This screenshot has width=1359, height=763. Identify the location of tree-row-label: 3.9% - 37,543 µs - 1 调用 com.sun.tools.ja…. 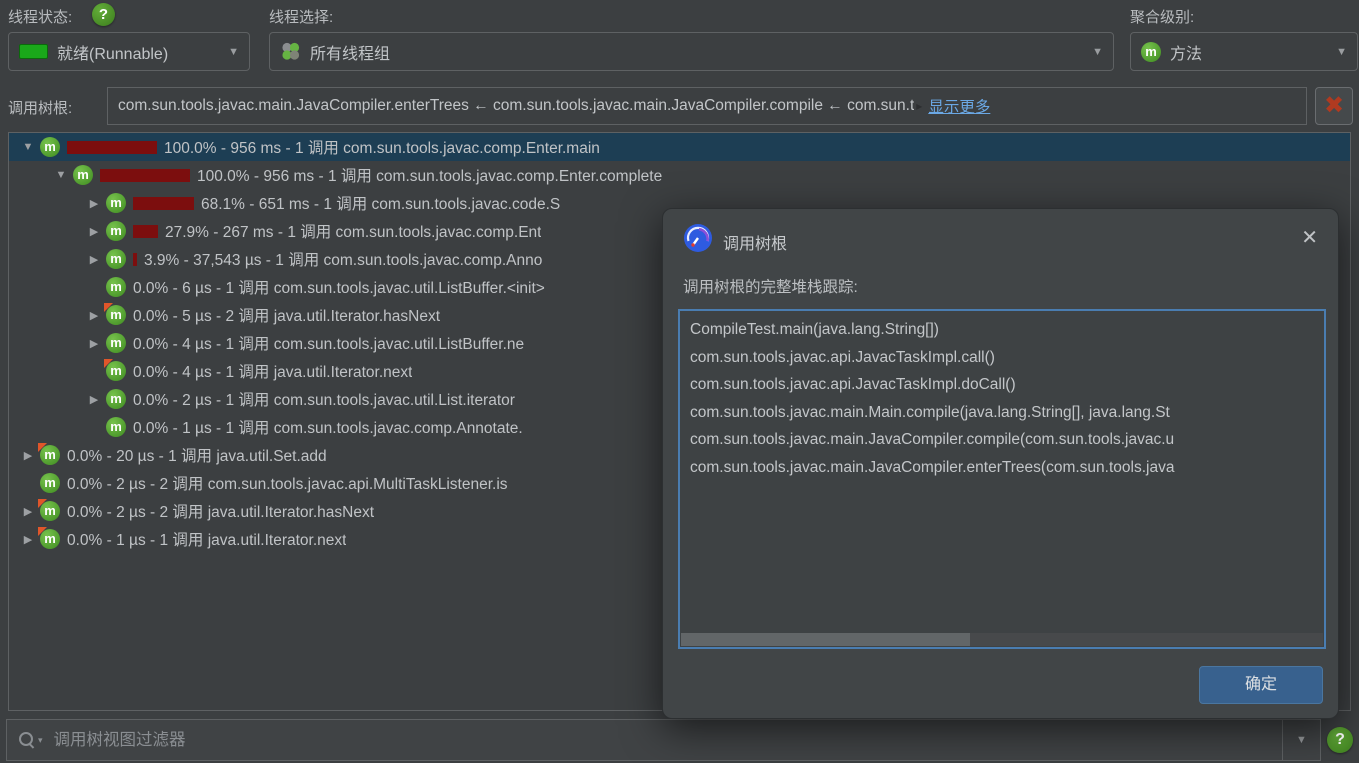
(343, 260).